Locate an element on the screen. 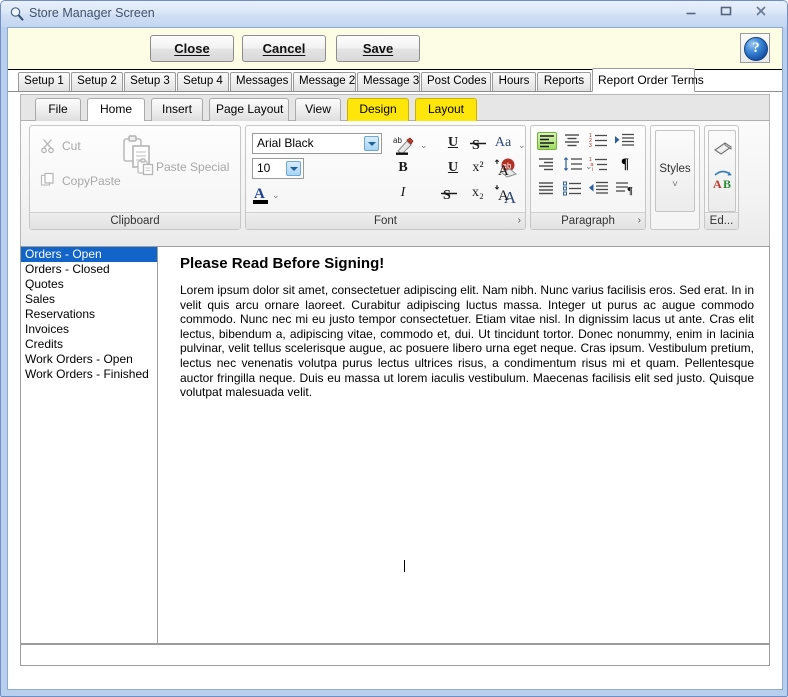  close-button: Close is located at coordinates (192, 48).